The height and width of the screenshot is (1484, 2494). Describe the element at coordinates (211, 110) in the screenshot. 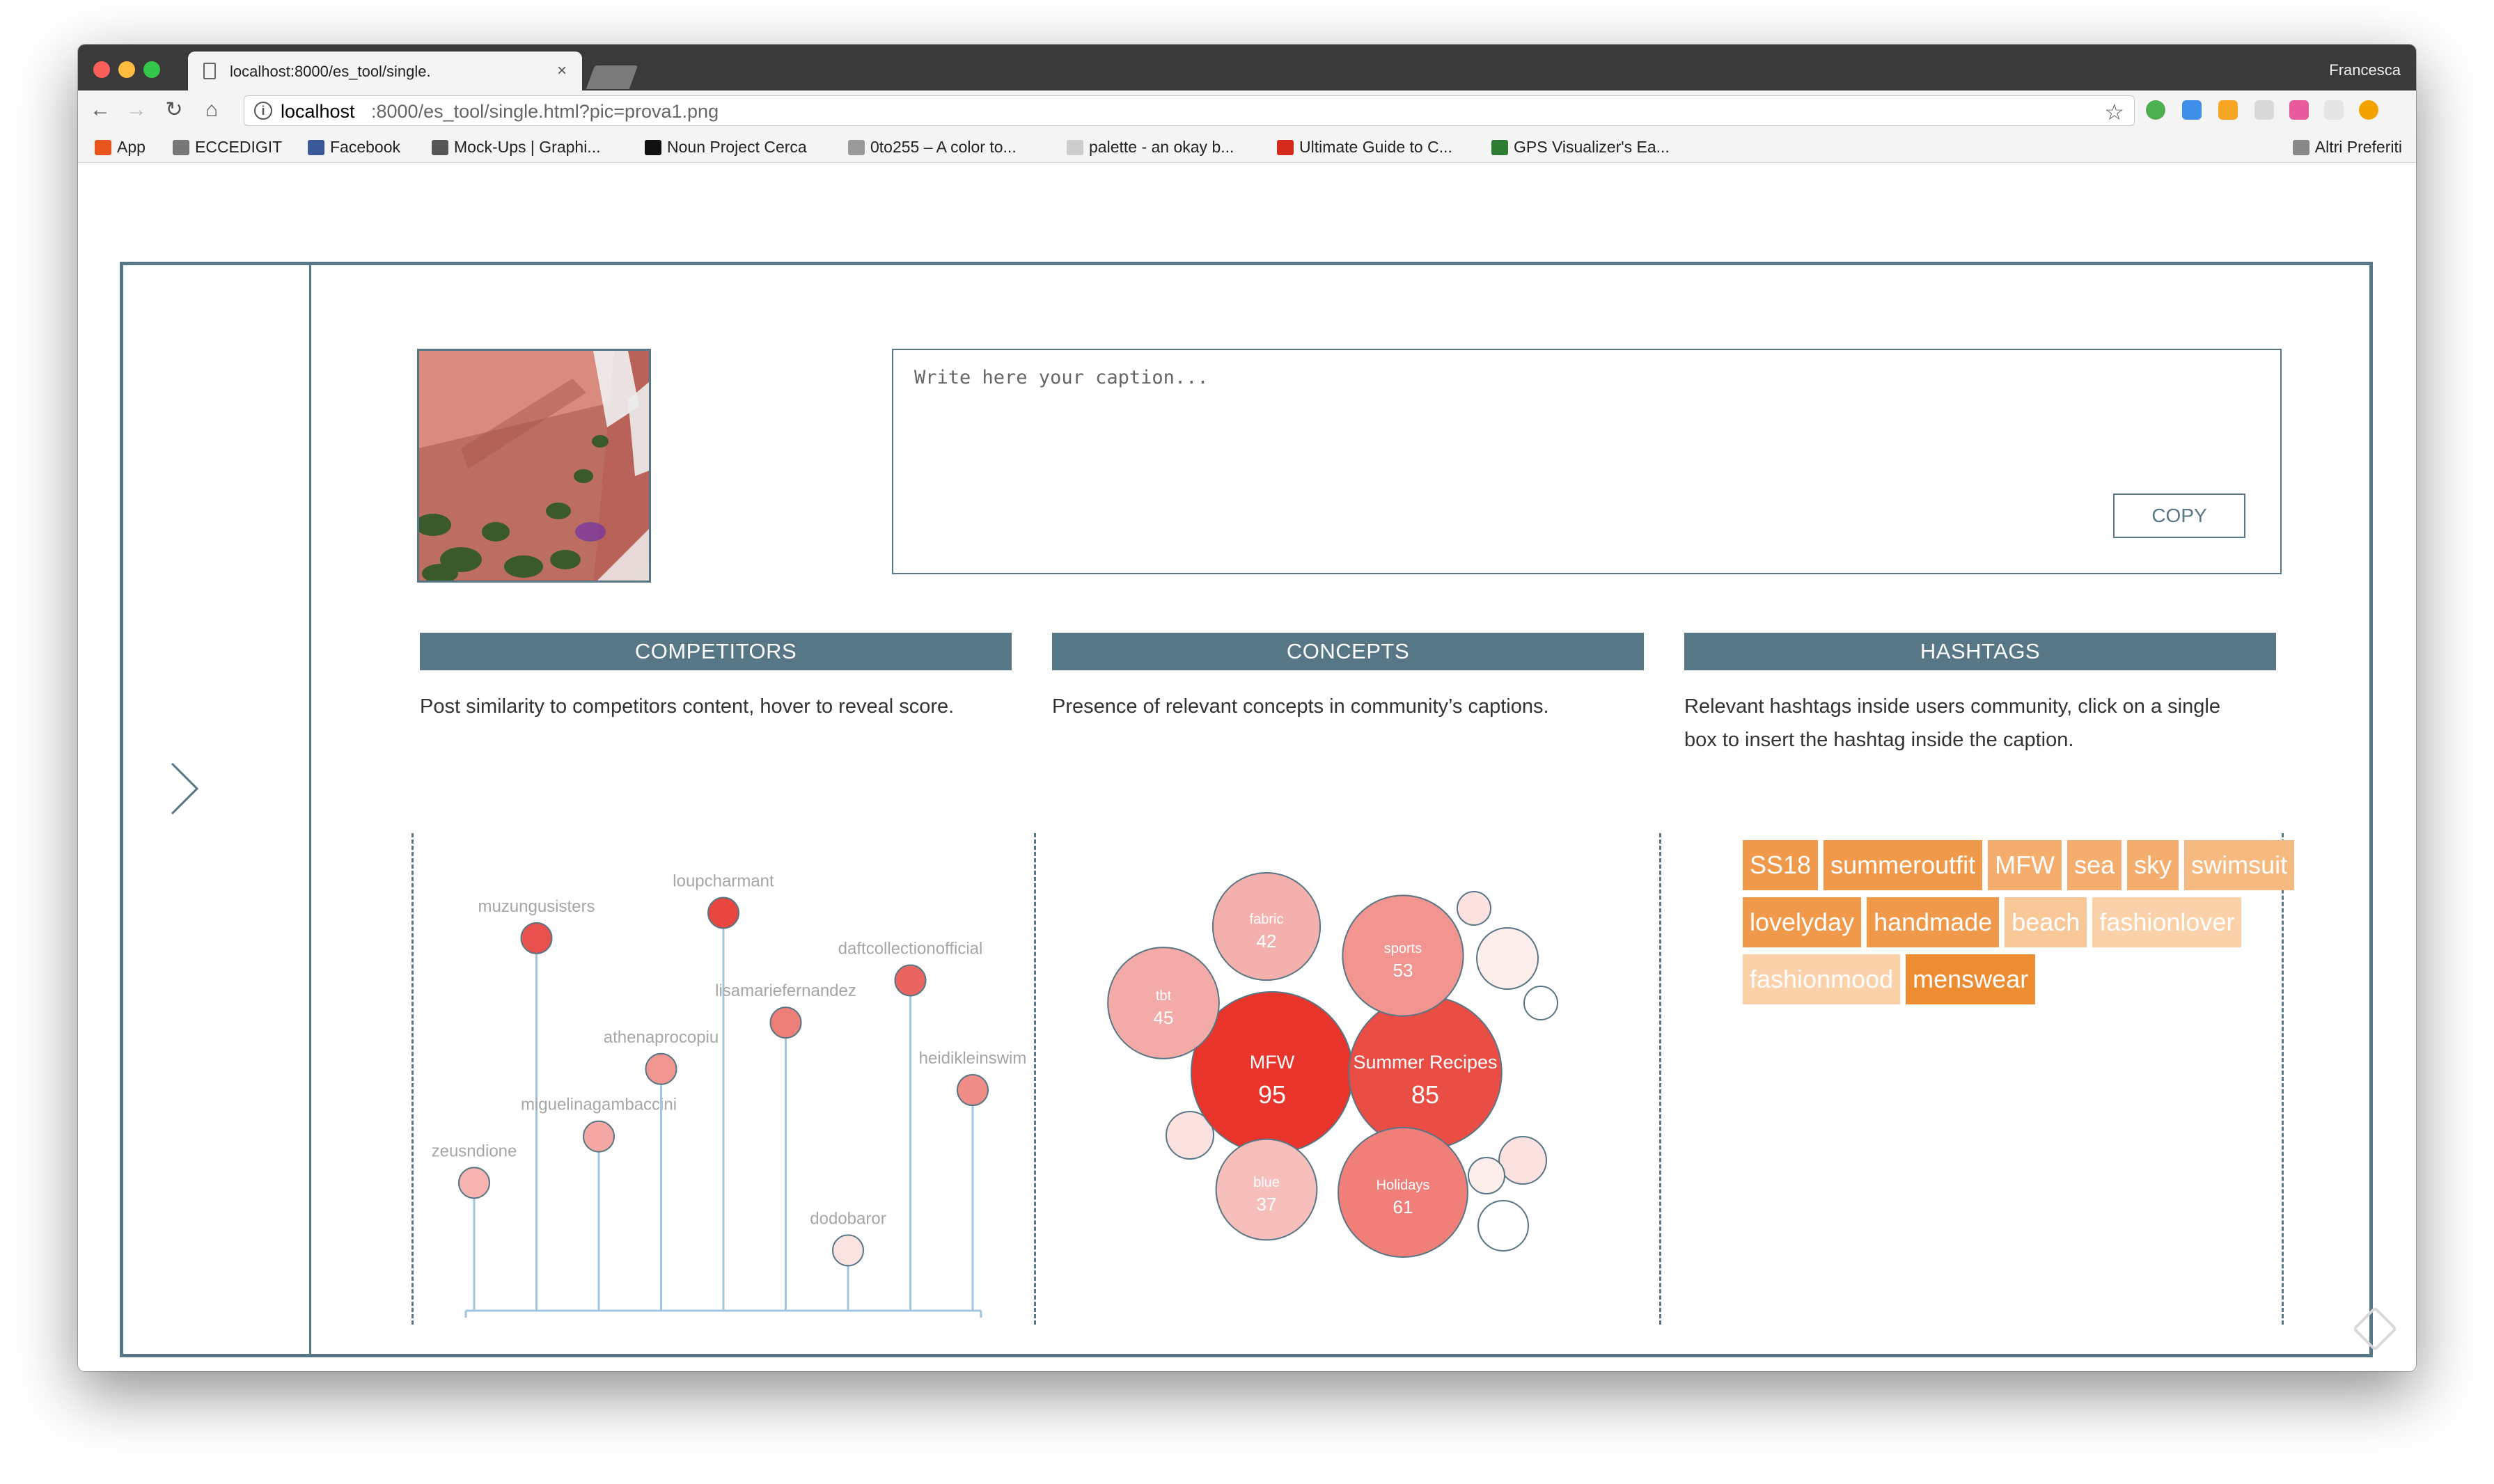

I see `home-icon: ⌂` at that location.